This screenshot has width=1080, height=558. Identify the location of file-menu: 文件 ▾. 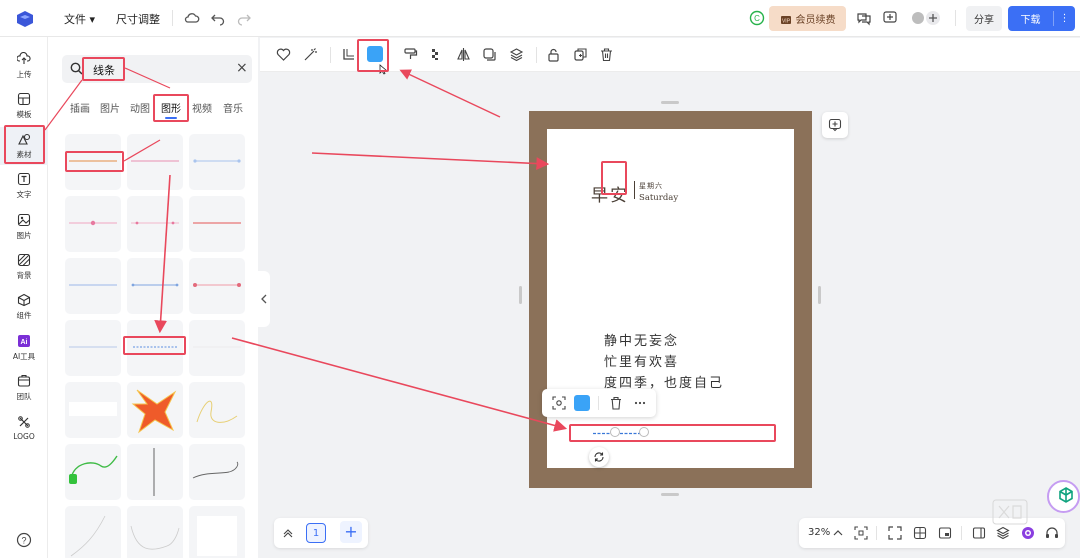
(79, 19).